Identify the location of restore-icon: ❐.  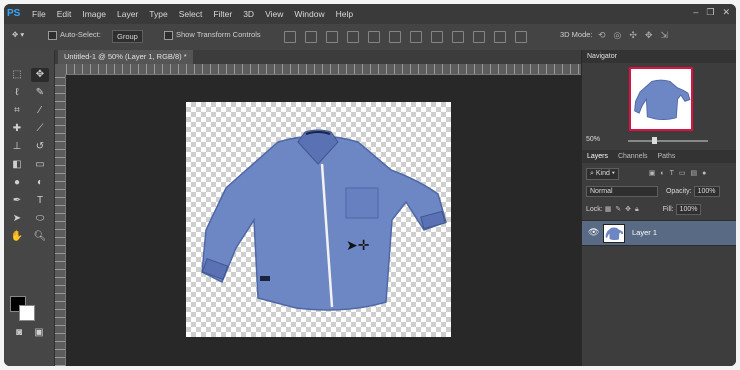
(710, 12).